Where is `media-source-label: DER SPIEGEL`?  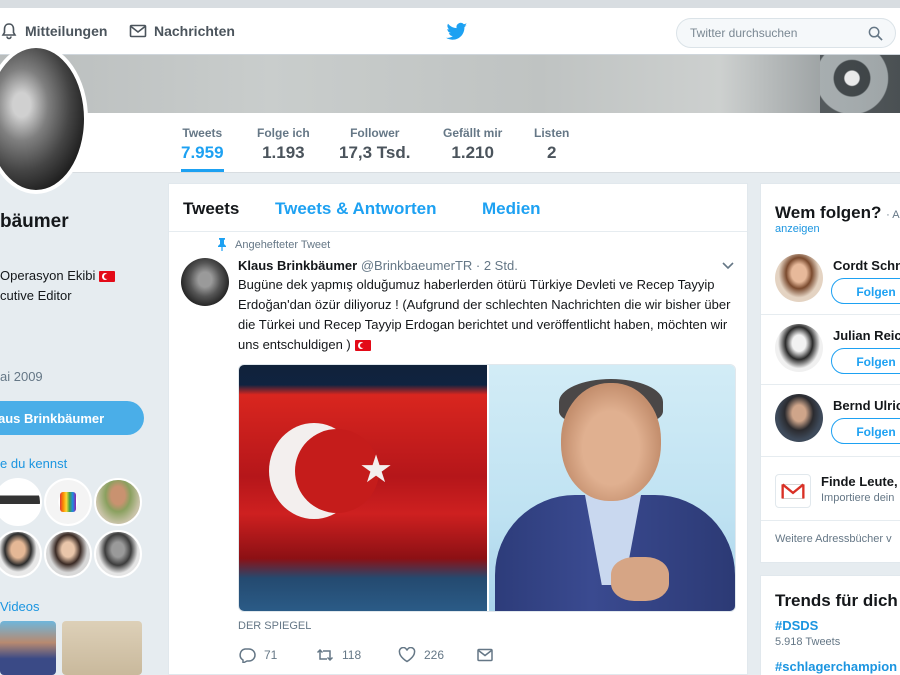
media-source-label: DER SPIEGEL is located at coordinates (275, 626).